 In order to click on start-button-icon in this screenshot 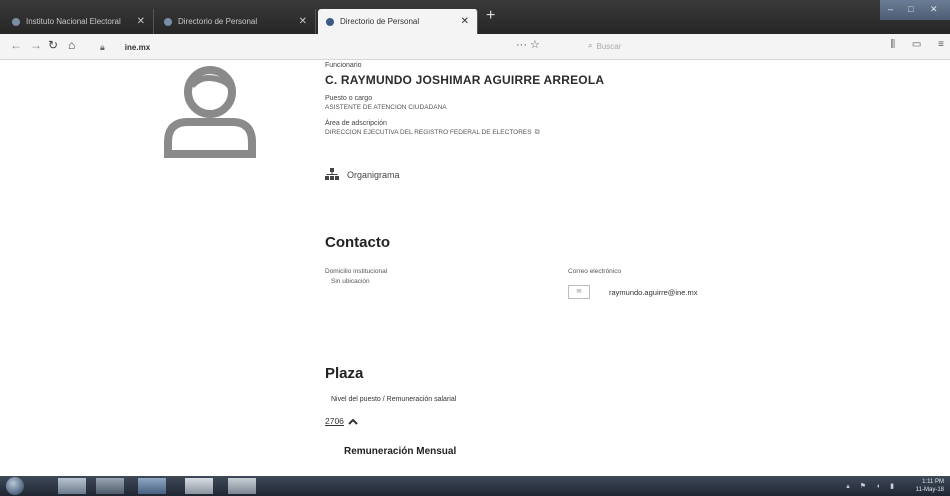, I will do `click(15, 486)`.